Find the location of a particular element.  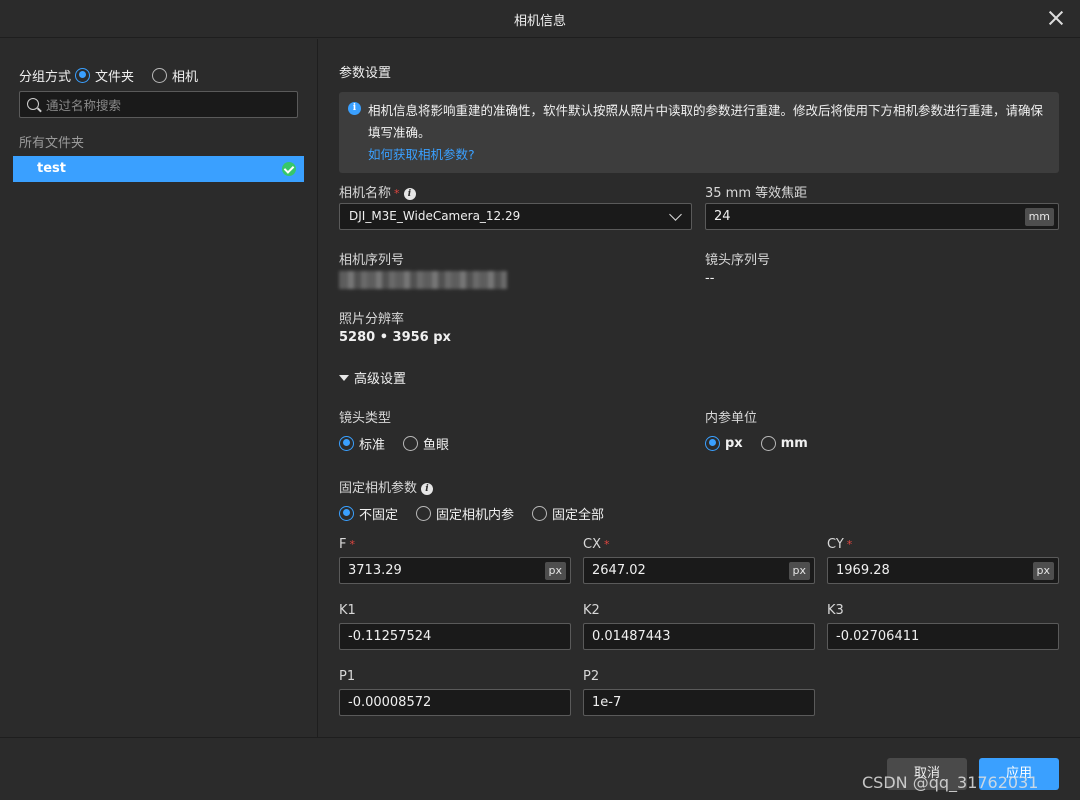

f-value: 3713.29 is located at coordinates (375, 570).